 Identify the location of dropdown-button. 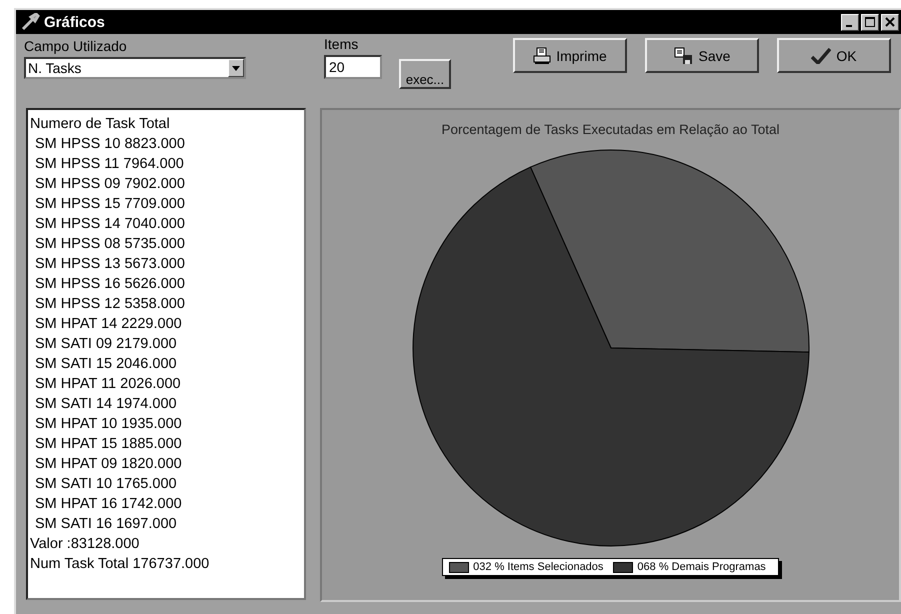
(236, 68).